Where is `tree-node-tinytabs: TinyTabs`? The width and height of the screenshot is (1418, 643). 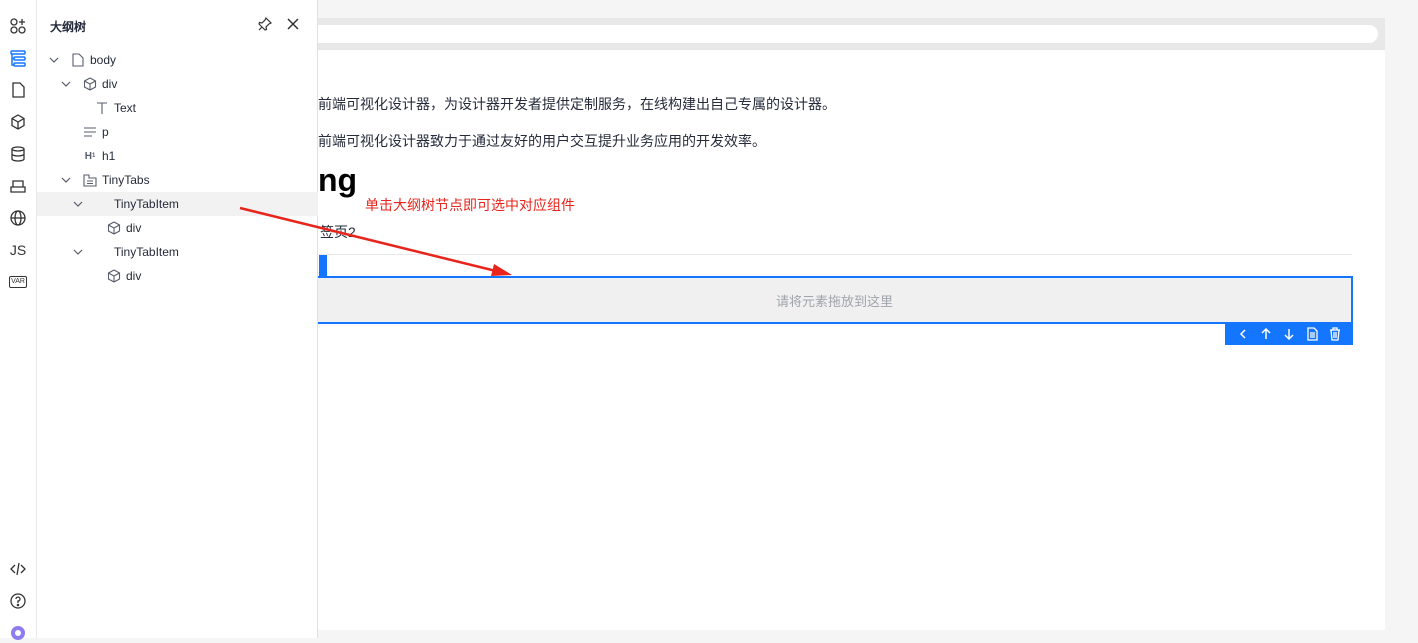
tree-node-tinytabs: TinyTabs is located at coordinates (177, 180).